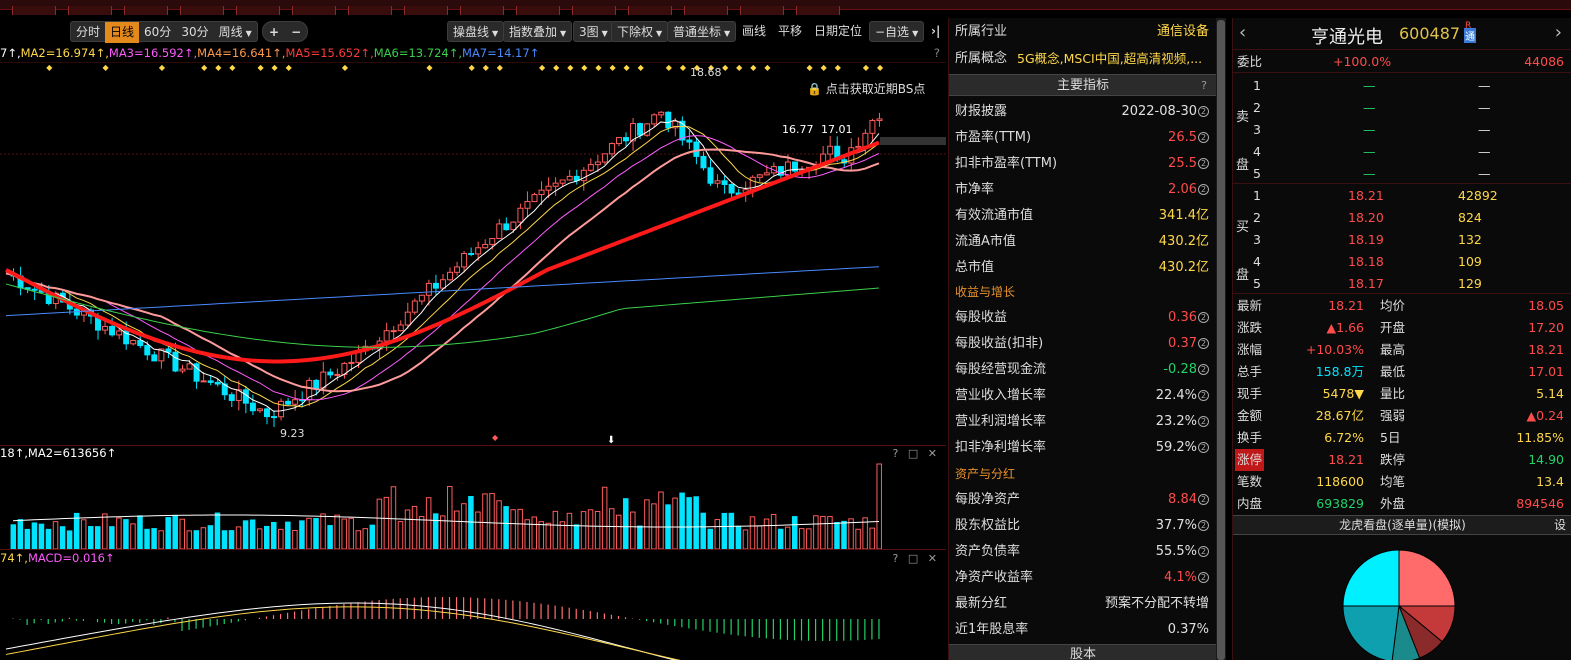 This screenshot has height=660, width=1571. Describe the element at coordinates (1402, 196) in the screenshot. I see `bid-level: 1 18.21 42892` at that location.